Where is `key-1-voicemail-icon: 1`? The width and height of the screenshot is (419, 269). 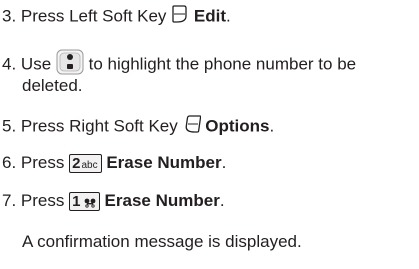 key-1-voicemail-icon: 1 is located at coordinates (84, 202).